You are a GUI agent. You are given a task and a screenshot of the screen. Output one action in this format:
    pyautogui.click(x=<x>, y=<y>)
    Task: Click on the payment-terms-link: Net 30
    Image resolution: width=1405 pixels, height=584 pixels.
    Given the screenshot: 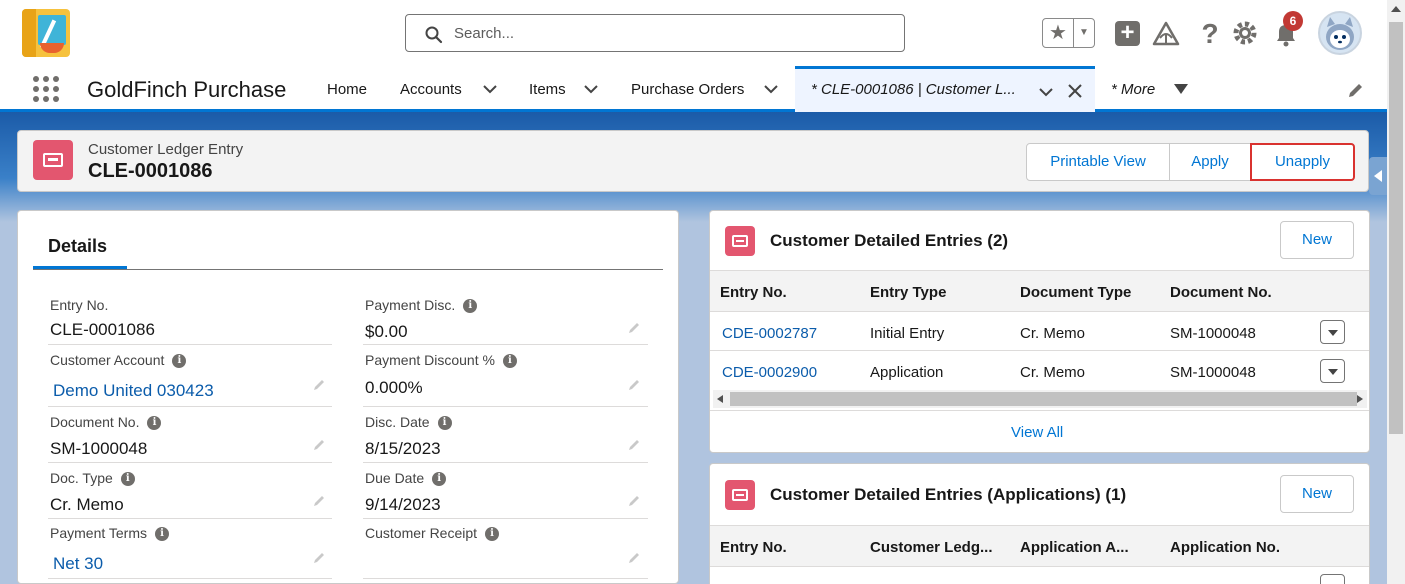 What is the action you would take?
    pyautogui.click(x=78, y=564)
    